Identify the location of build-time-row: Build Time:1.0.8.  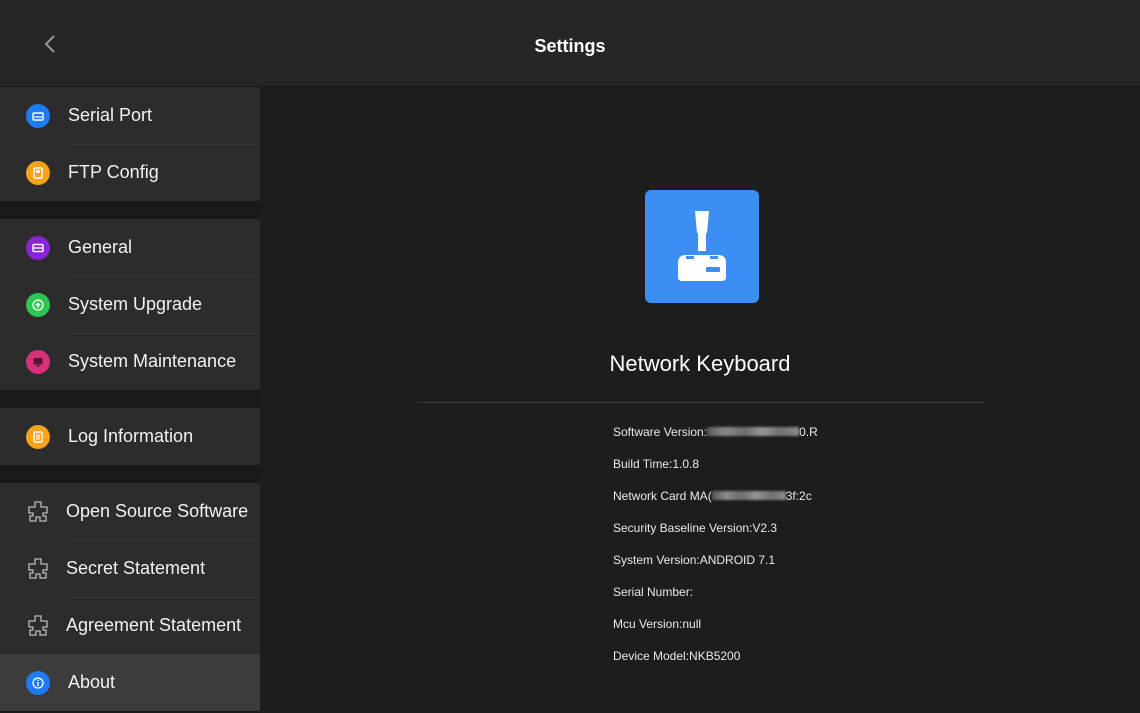
(715, 471).